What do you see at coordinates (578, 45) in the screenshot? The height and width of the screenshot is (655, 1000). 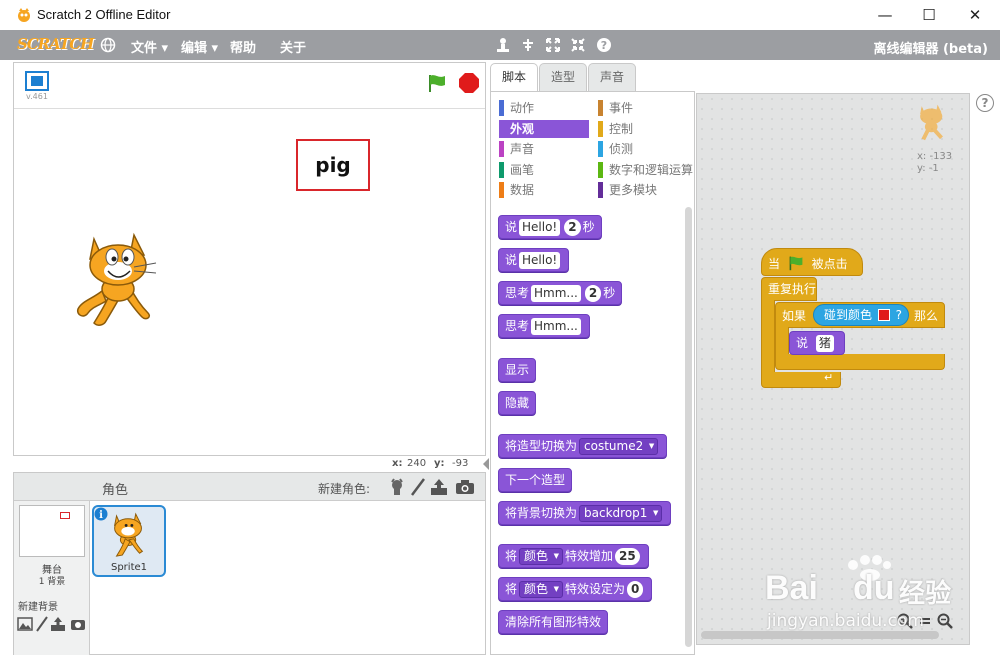 I see `shrink-icon` at bounding box center [578, 45].